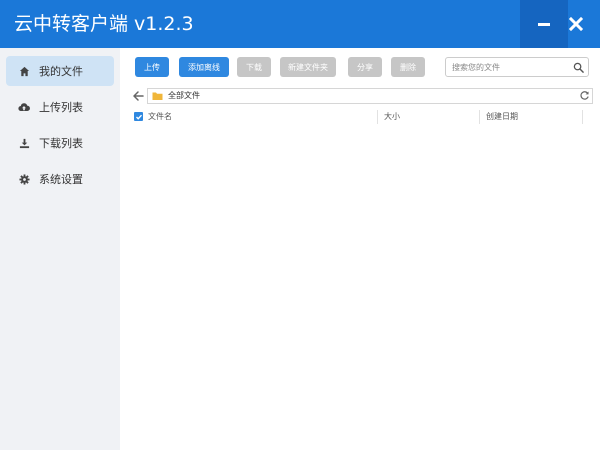 This screenshot has height=450, width=600. Describe the element at coordinates (502, 117) in the screenshot. I see `column-header-created: 创建日期` at that location.